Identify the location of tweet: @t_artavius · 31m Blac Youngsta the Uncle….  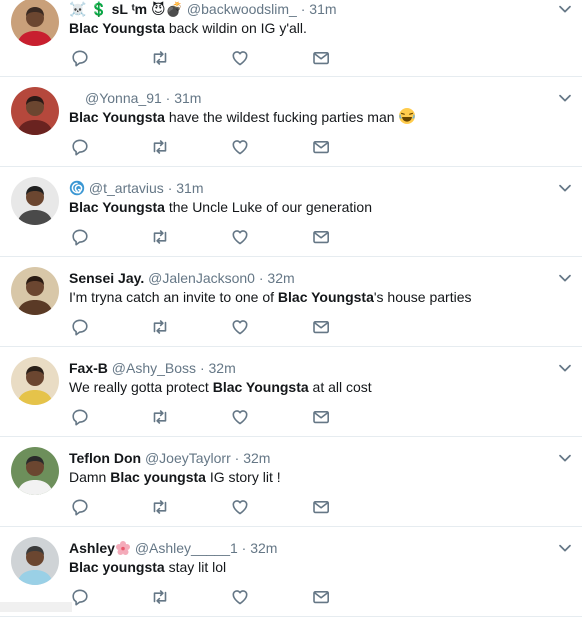
(291, 212).